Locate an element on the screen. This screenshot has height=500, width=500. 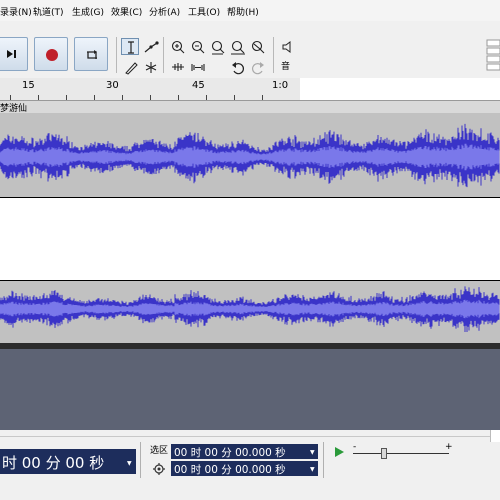
menu-record: 录录(N) is located at coordinates (16, 11).